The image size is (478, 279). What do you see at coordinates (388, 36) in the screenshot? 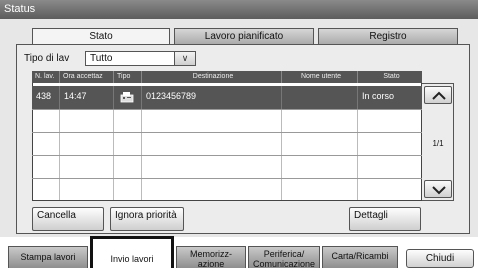
I see `tab-registro: Registro` at bounding box center [388, 36].